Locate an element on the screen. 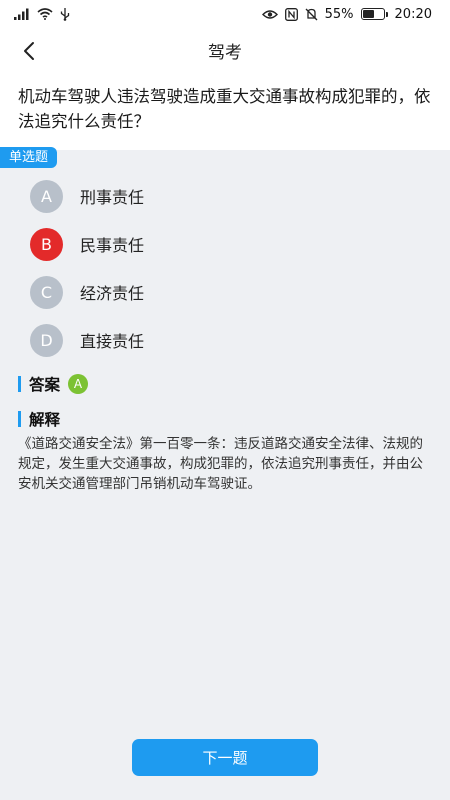  signal-icon is located at coordinates (21, 14).